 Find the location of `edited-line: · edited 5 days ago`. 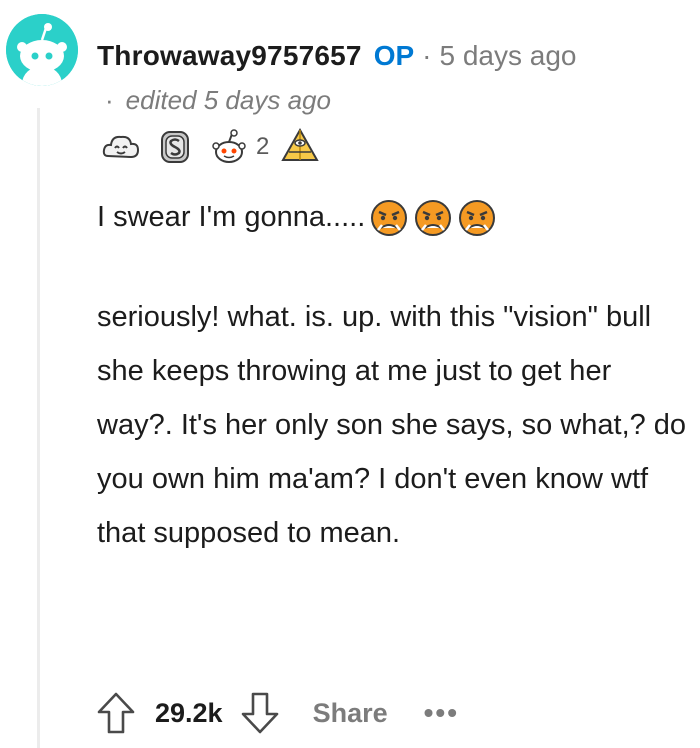

edited-line: · edited 5 days ago is located at coordinates (218, 100).